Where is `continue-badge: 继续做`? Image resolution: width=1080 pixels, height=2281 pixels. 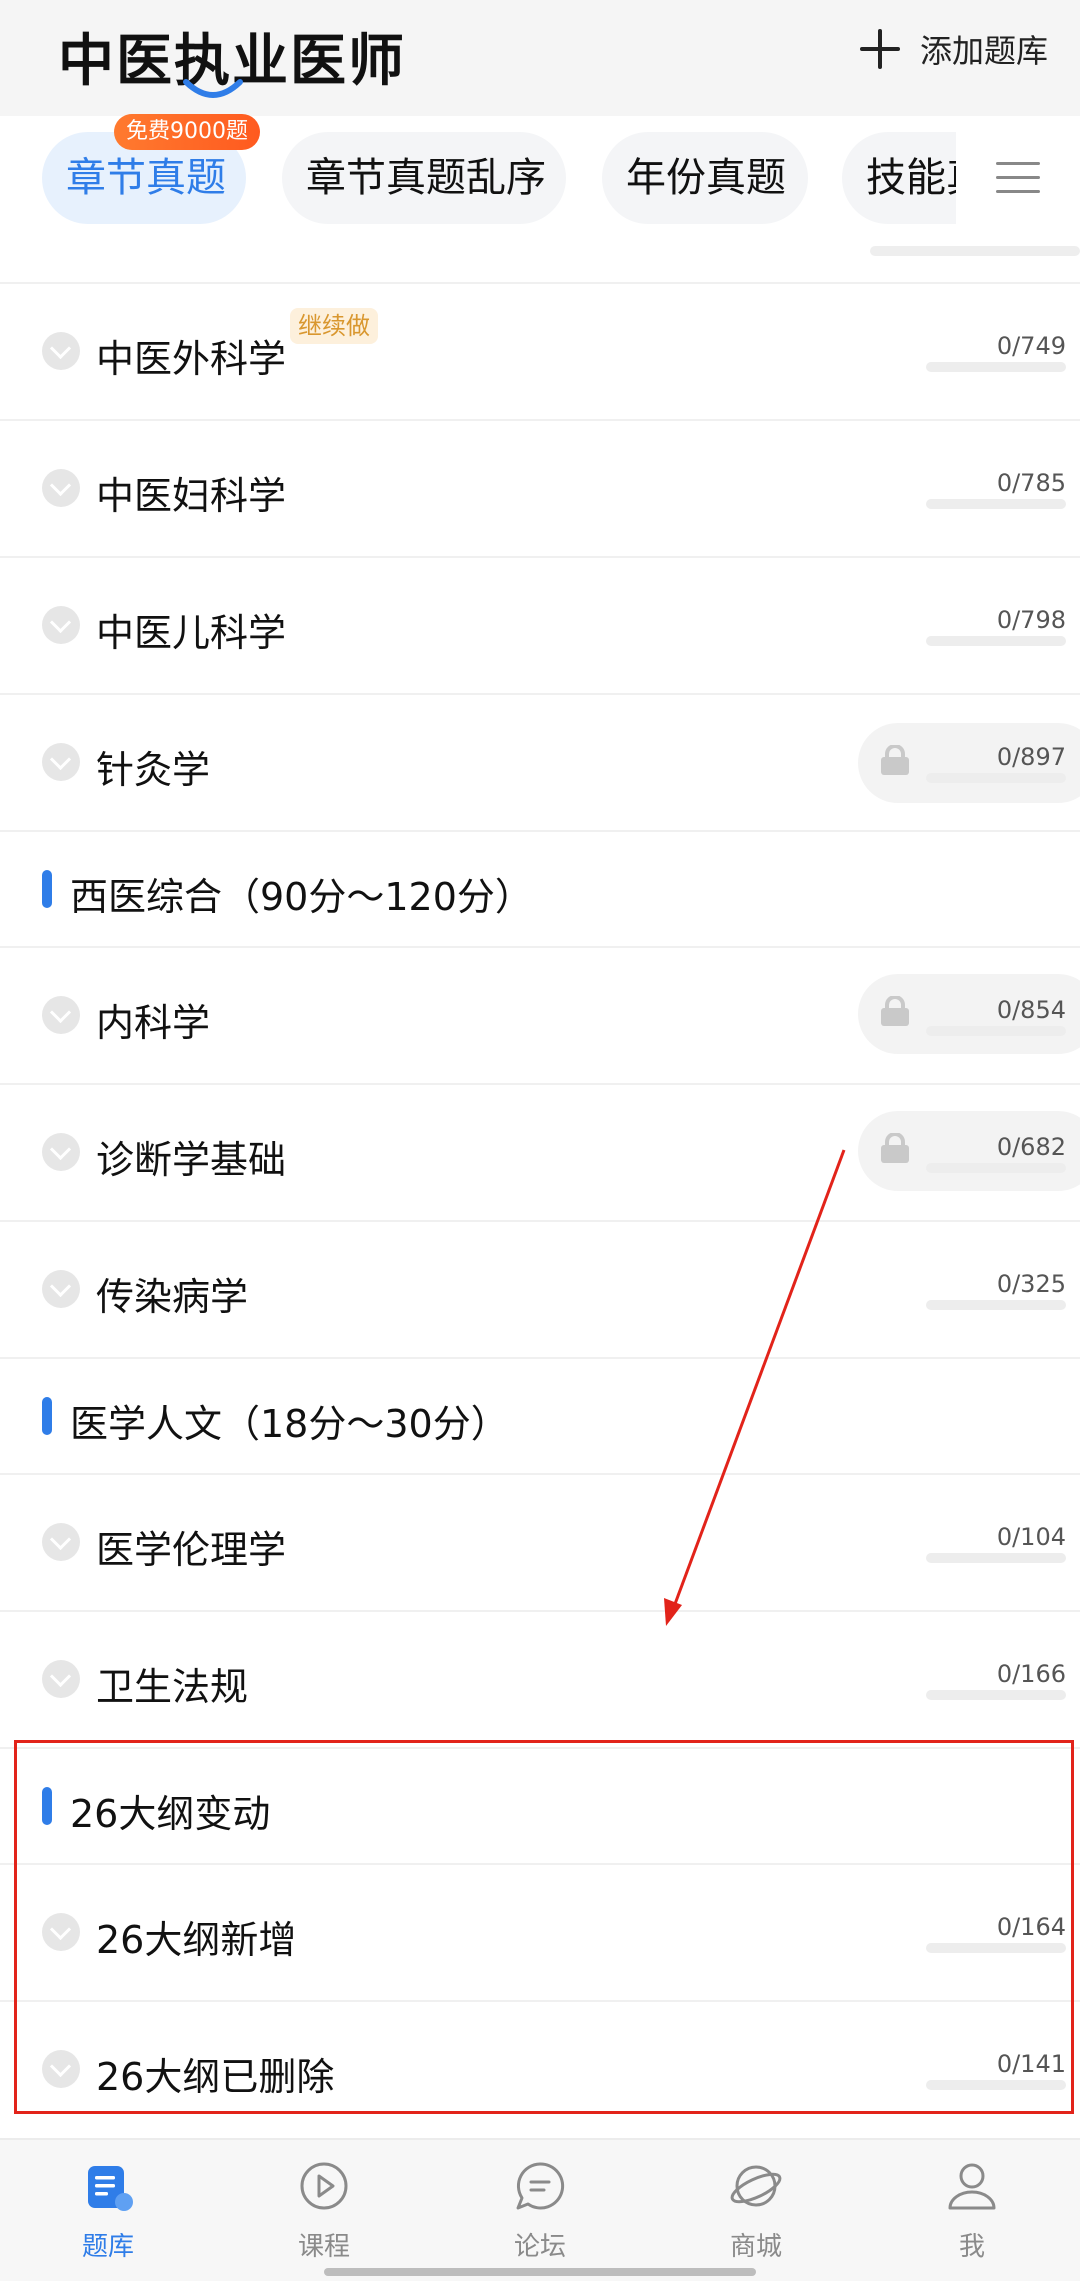 continue-badge: 继续做 is located at coordinates (334, 326).